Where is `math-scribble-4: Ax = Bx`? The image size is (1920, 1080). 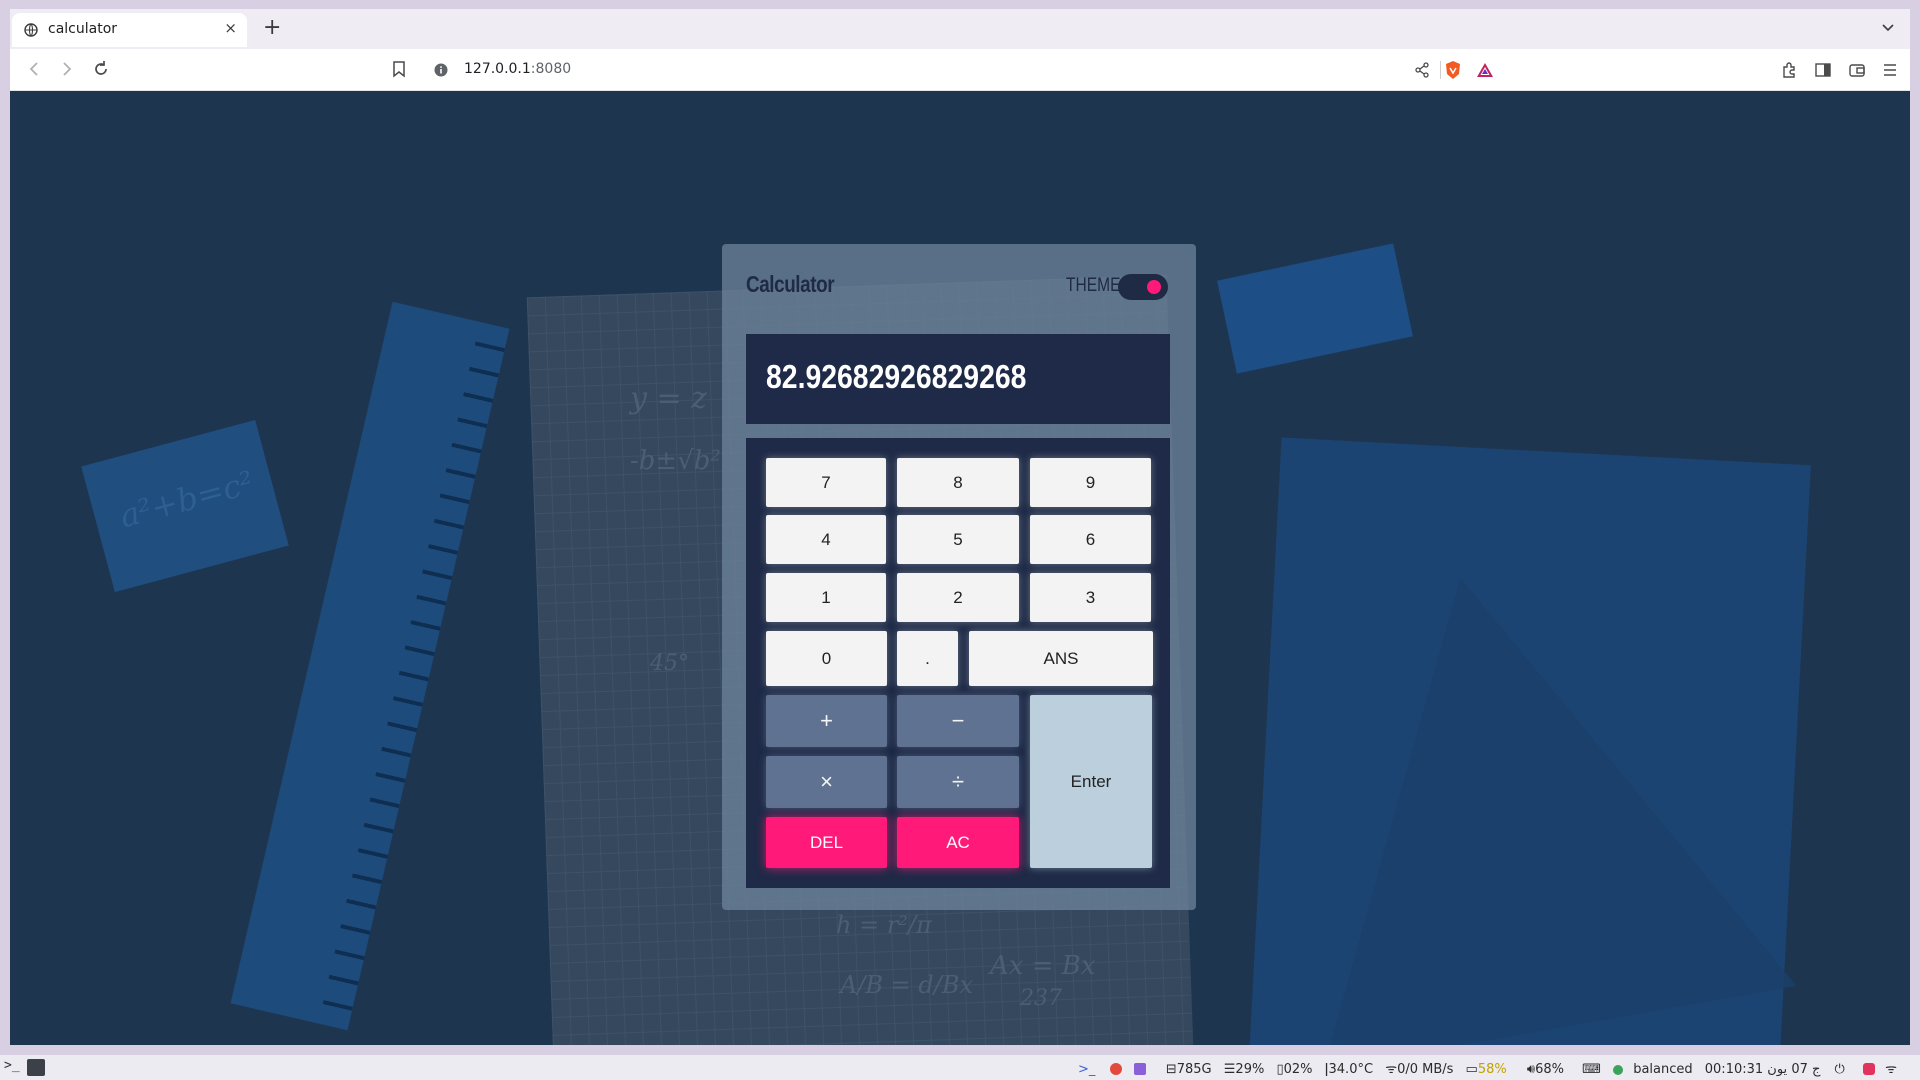 math-scribble-4: Ax = Bx is located at coordinates (1043, 966).